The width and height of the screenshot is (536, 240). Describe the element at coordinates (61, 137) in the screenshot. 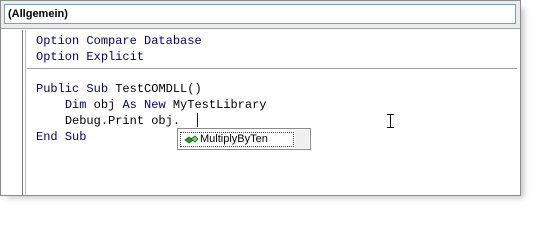

I see `code-line-end-sub: End Sub` at that location.